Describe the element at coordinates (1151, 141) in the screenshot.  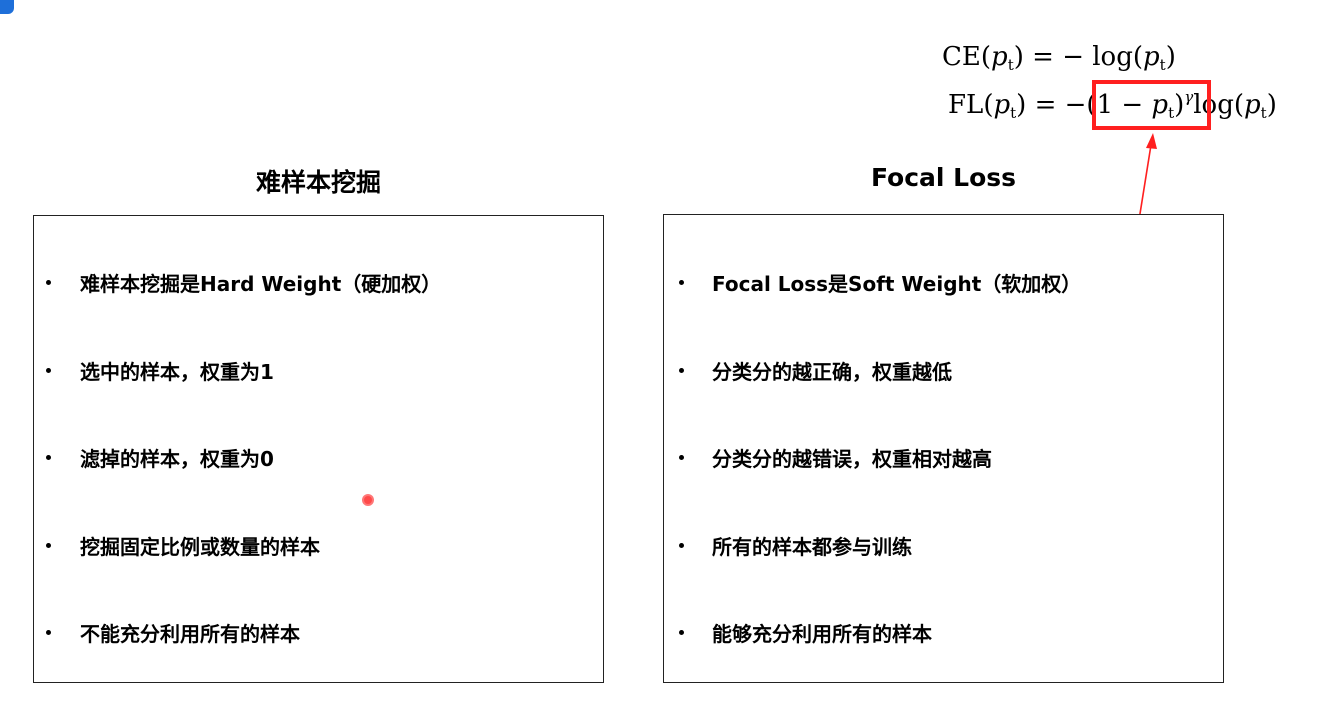
I see `arrow-head` at that location.